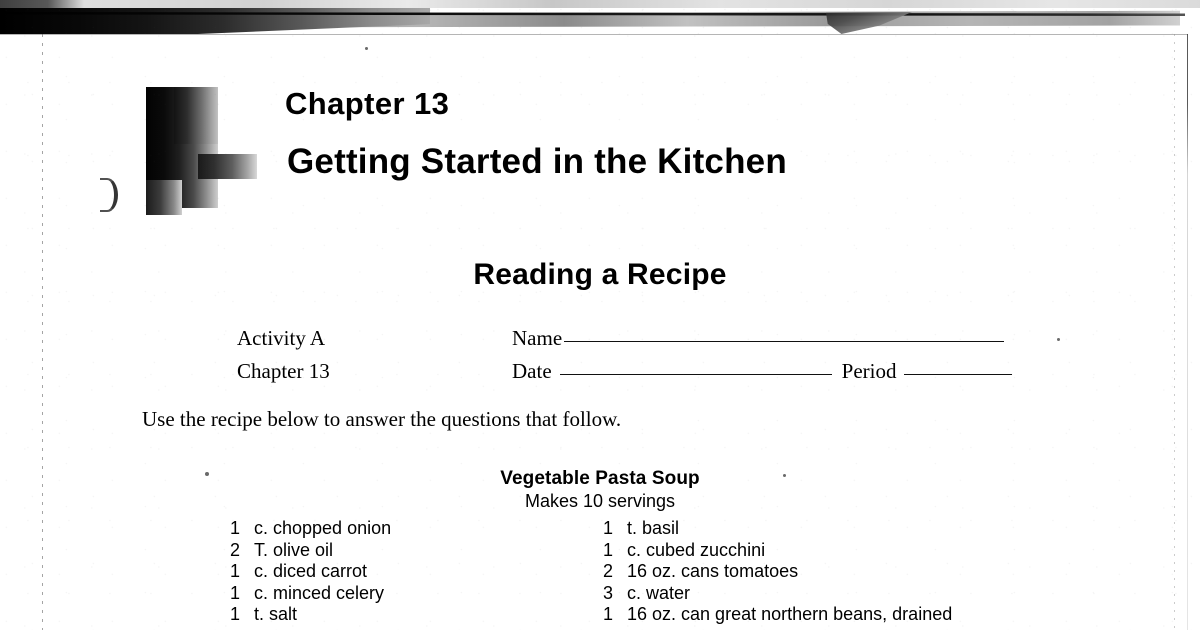  I want to click on ingredient-description: 16 oz. can great northern beans, drained, so click(790, 614).